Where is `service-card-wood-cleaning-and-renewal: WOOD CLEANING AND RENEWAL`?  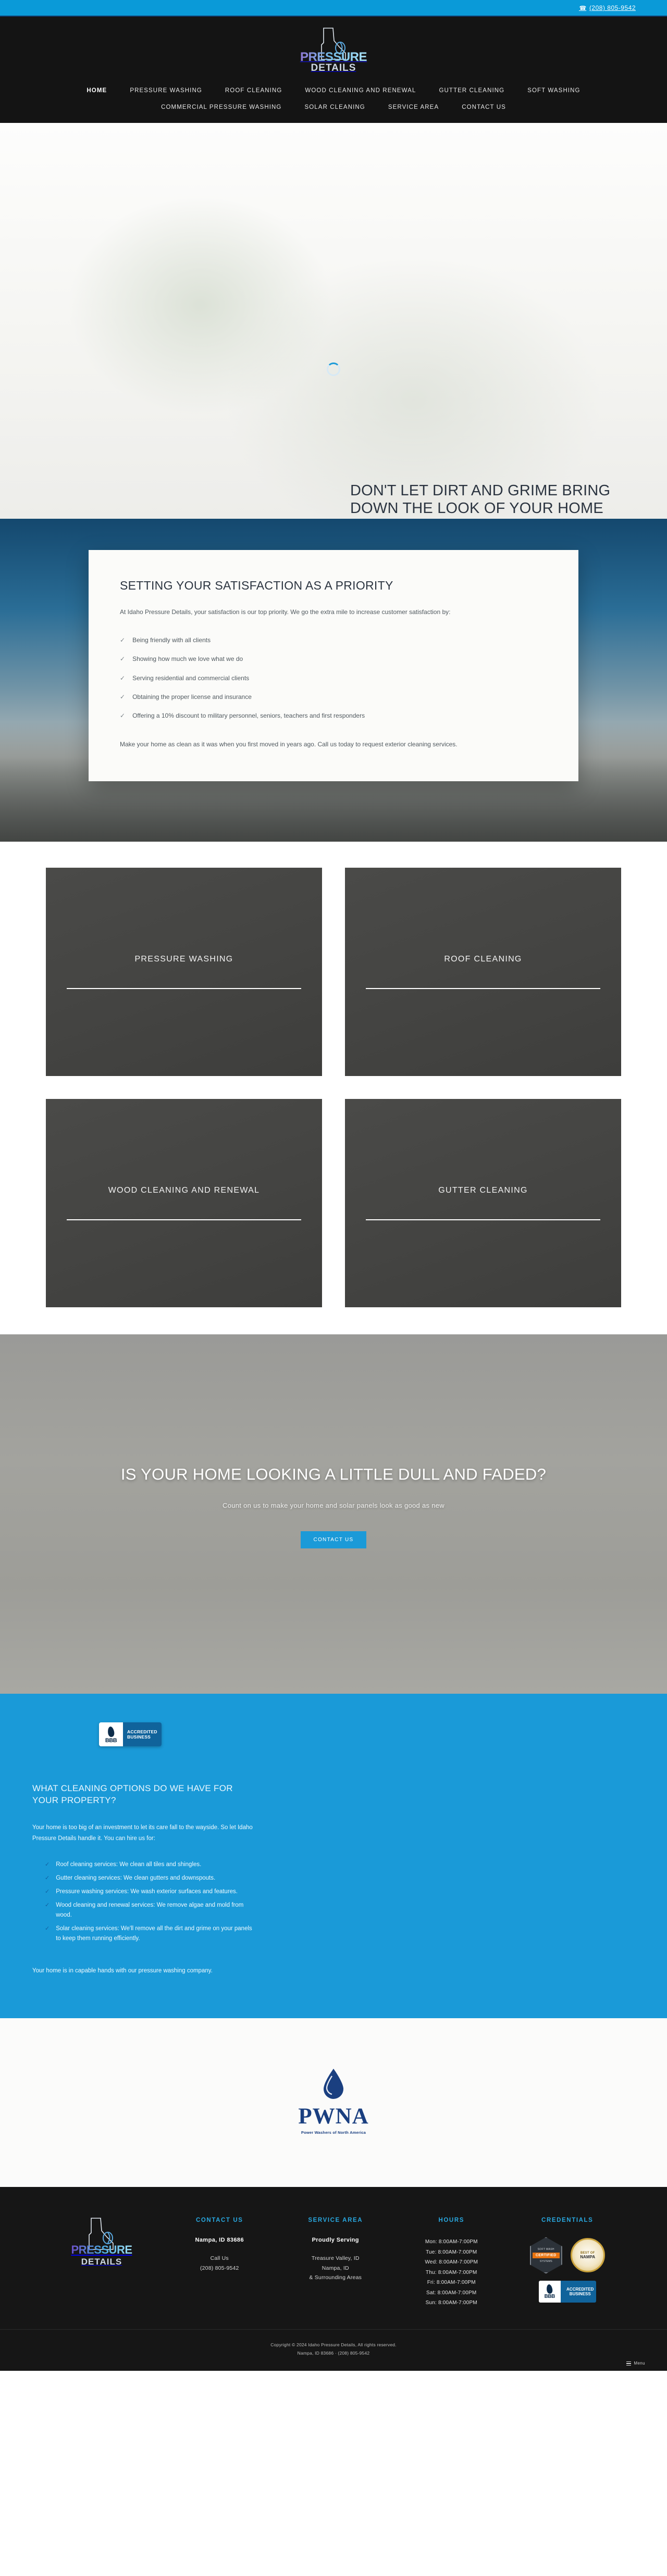 service-card-wood-cleaning-and-renewal: WOOD CLEANING AND RENEWAL is located at coordinates (184, 1203).